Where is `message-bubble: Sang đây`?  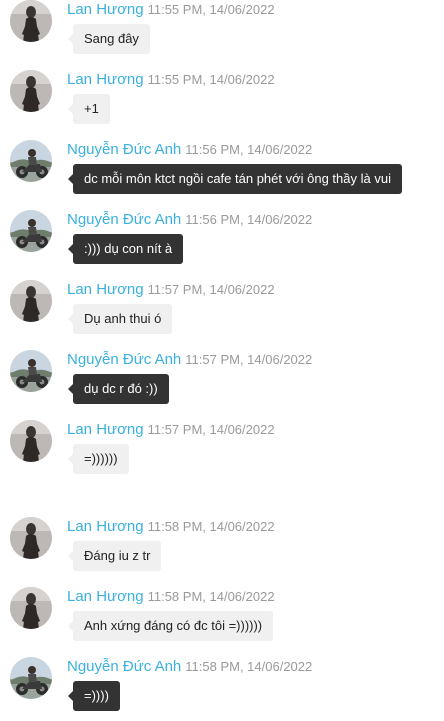 message-bubble: Sang đây is located at coordinates (109, 39).